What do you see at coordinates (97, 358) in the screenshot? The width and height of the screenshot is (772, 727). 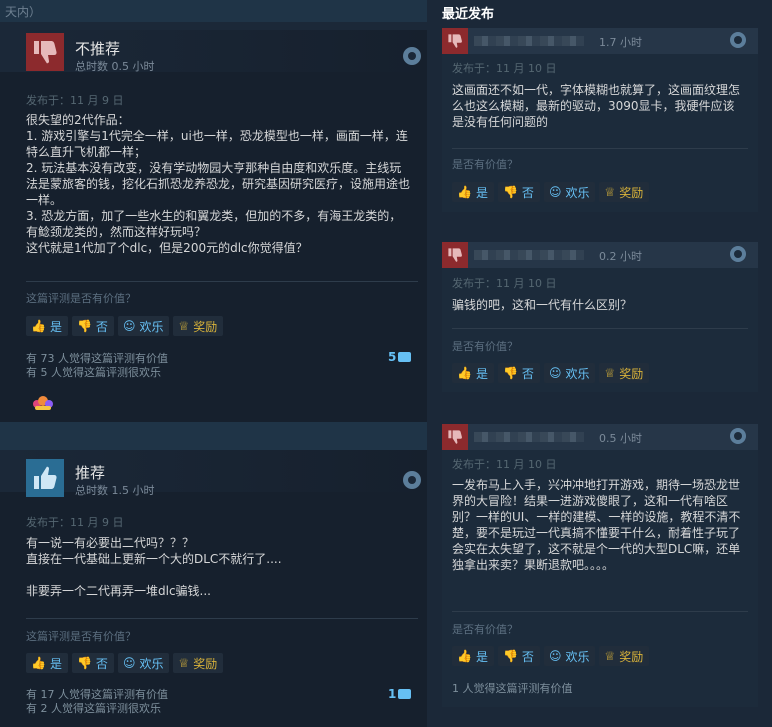 I see `helpful-count: 有 73 人觉得这篇评测有价值` at bounding box center [97, 358].